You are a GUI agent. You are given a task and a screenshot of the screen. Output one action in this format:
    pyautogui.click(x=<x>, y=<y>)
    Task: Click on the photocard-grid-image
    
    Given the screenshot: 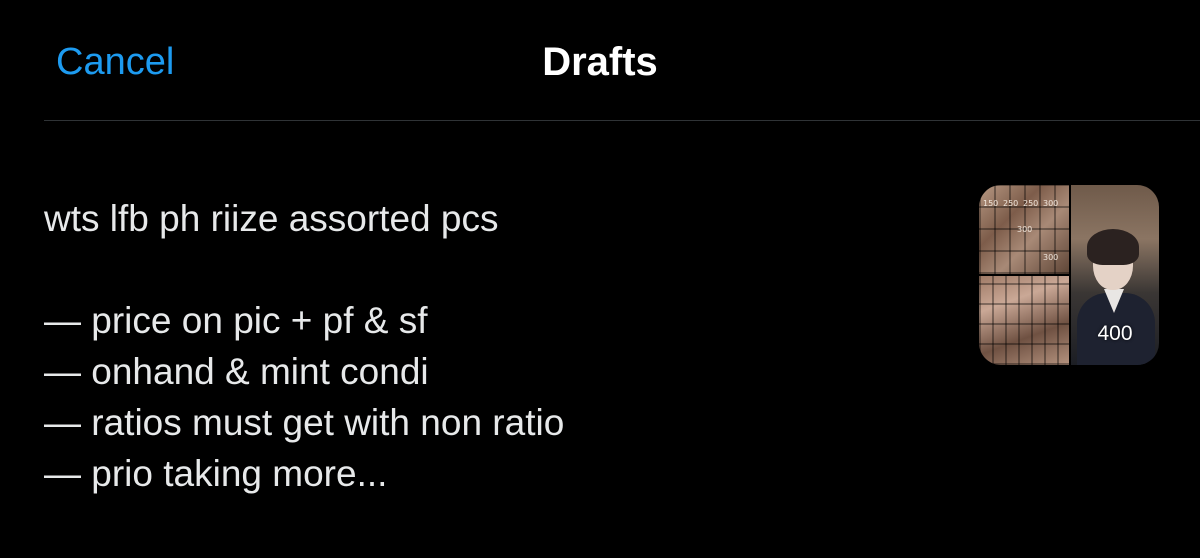 What is the action you would take?
    pyautogui.click(x=1024, y=320)
    